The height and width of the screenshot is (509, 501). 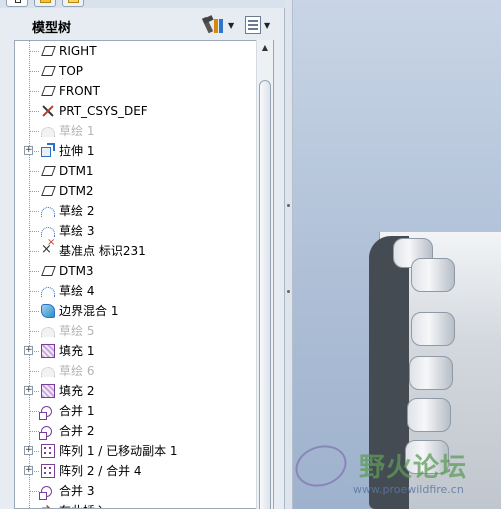 I want to click on tree-item: DTM1, so click(x=137, y=171).